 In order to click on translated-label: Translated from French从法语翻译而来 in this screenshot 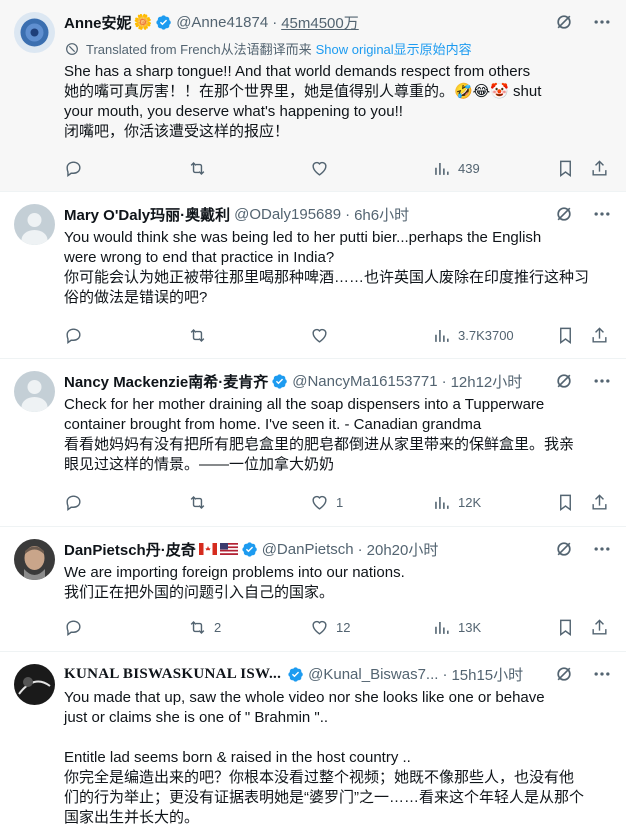, I will do `click(199, 49)`.